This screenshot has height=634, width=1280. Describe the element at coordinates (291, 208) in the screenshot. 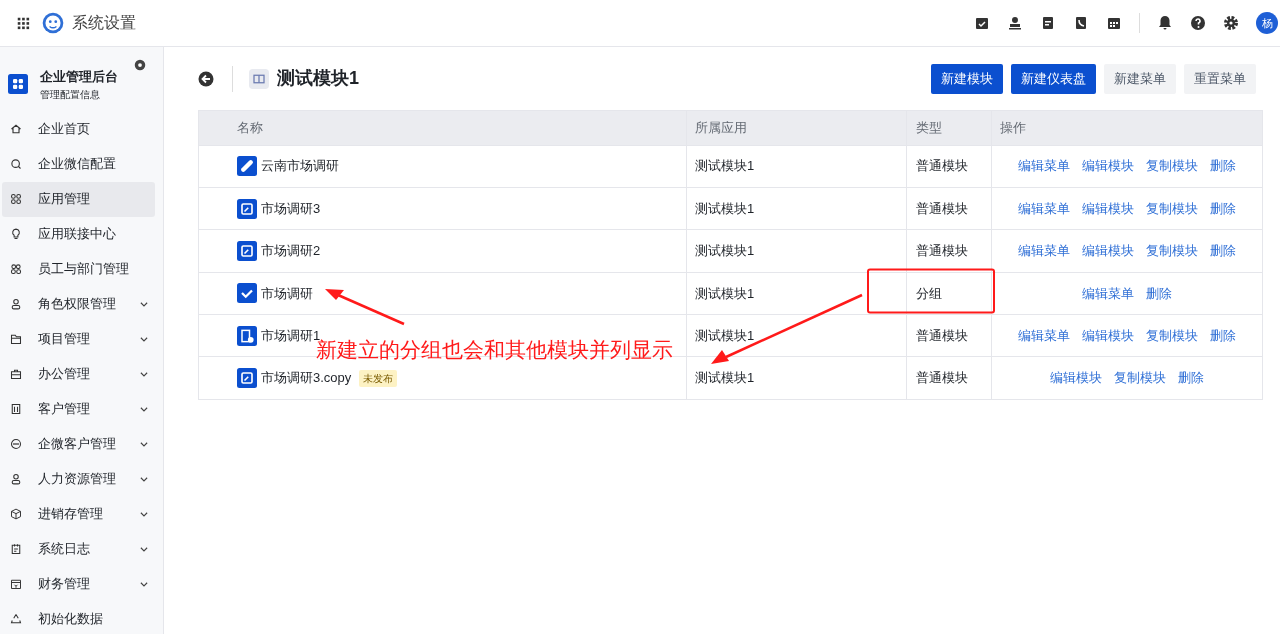

I see `module-name: 市场调研3` at that location.